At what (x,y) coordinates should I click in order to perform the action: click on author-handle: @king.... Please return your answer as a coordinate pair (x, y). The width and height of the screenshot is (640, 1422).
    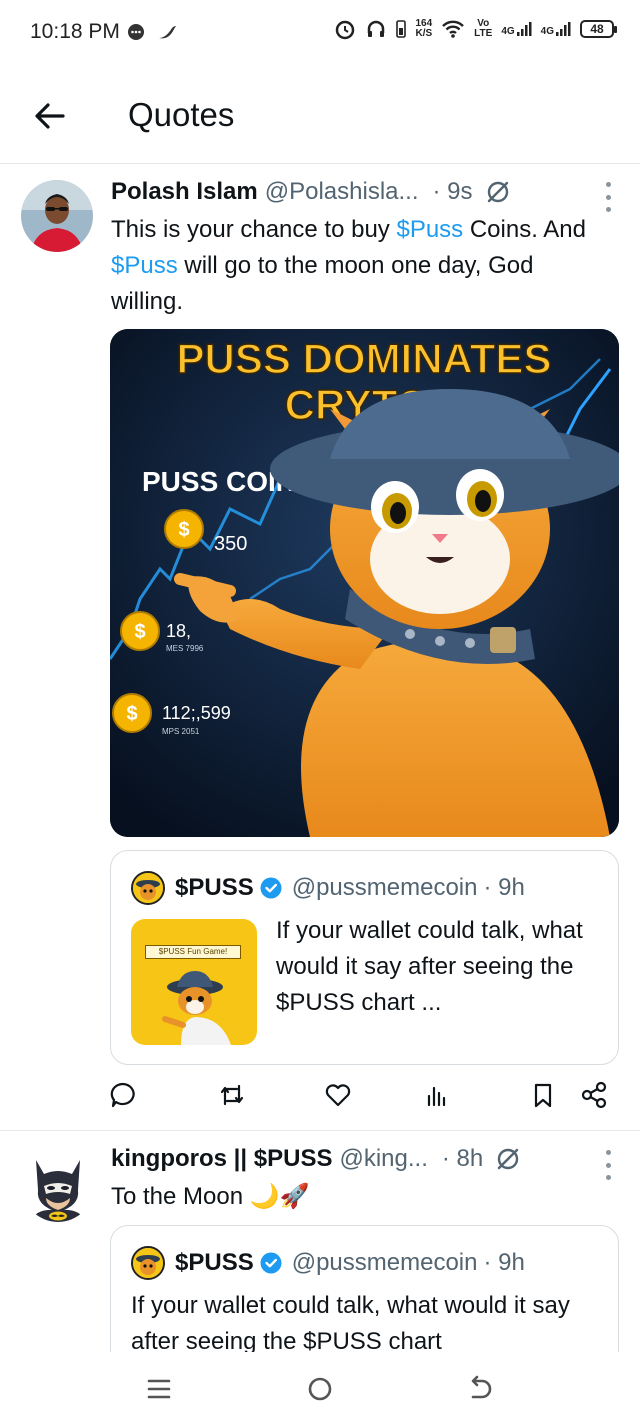
    Looking at the image, I should click on (383, 1159).